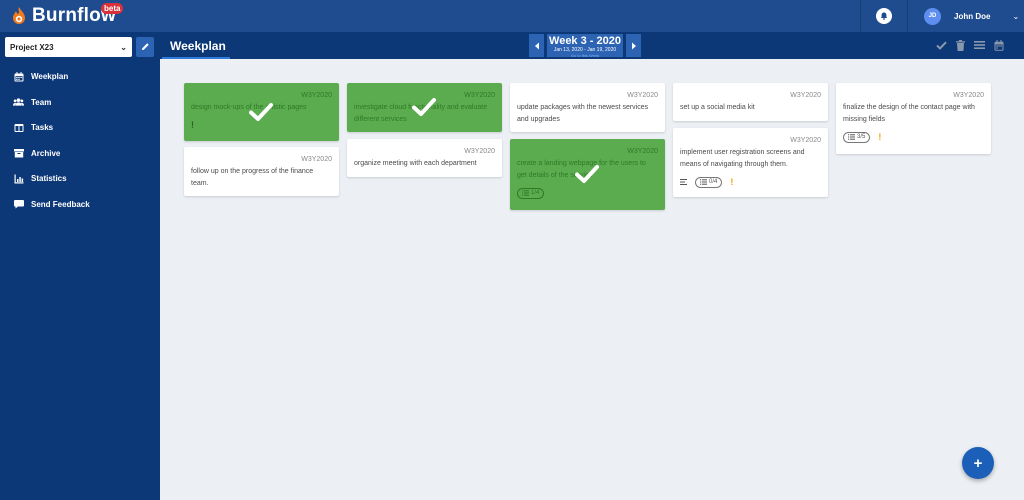 The image size is (1024, 500). What do you see at coordinates (196, 58) in the screenshot?
I see `page-title-underline` at bounding box center [196, 58].